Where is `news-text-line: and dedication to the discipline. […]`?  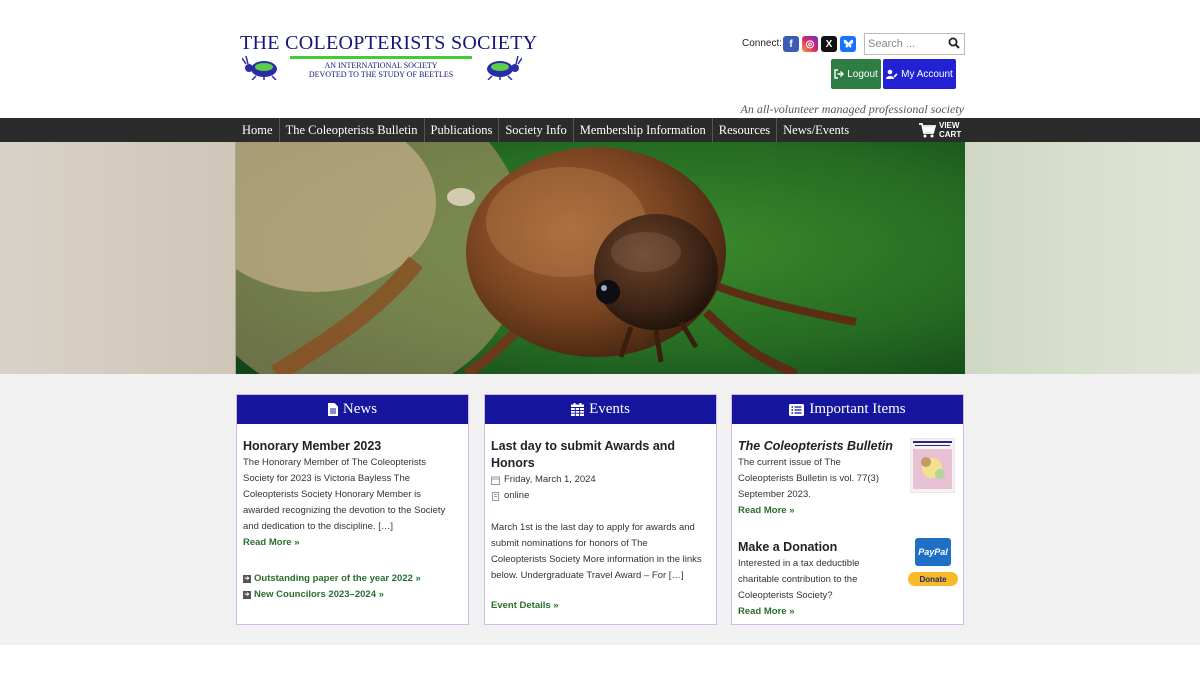 news-text-line: and dedication to the discipline. […] is located at coordinates (318, 526).